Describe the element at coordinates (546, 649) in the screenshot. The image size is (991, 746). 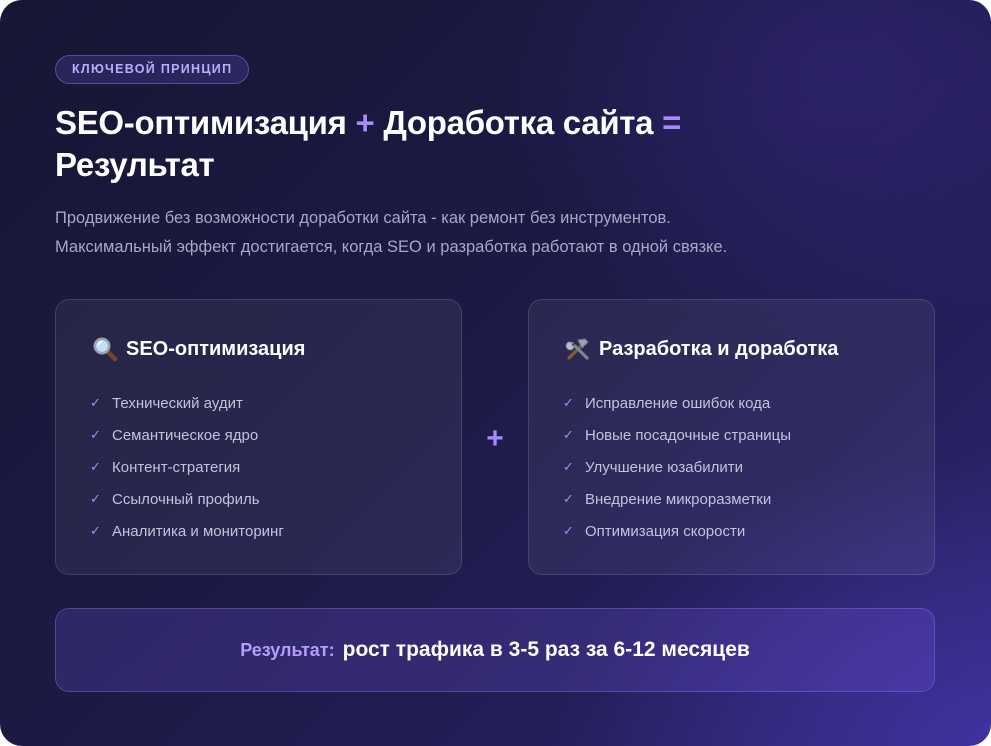
I see `result-value: рост трафика в 3-5 раз за 6-12 месяцев` at that location.